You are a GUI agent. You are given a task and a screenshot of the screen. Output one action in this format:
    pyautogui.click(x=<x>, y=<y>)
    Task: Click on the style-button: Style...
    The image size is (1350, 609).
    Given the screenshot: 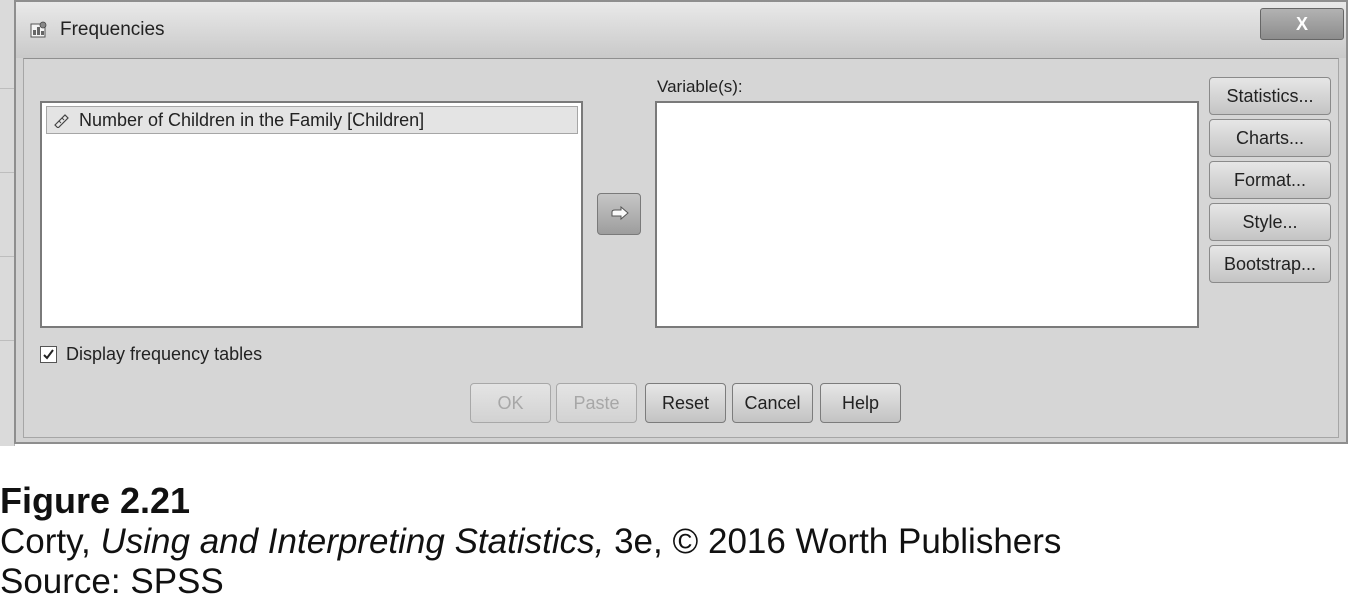 What is the action you would take?
    pyautogui.click(x=1270, y=222)
    